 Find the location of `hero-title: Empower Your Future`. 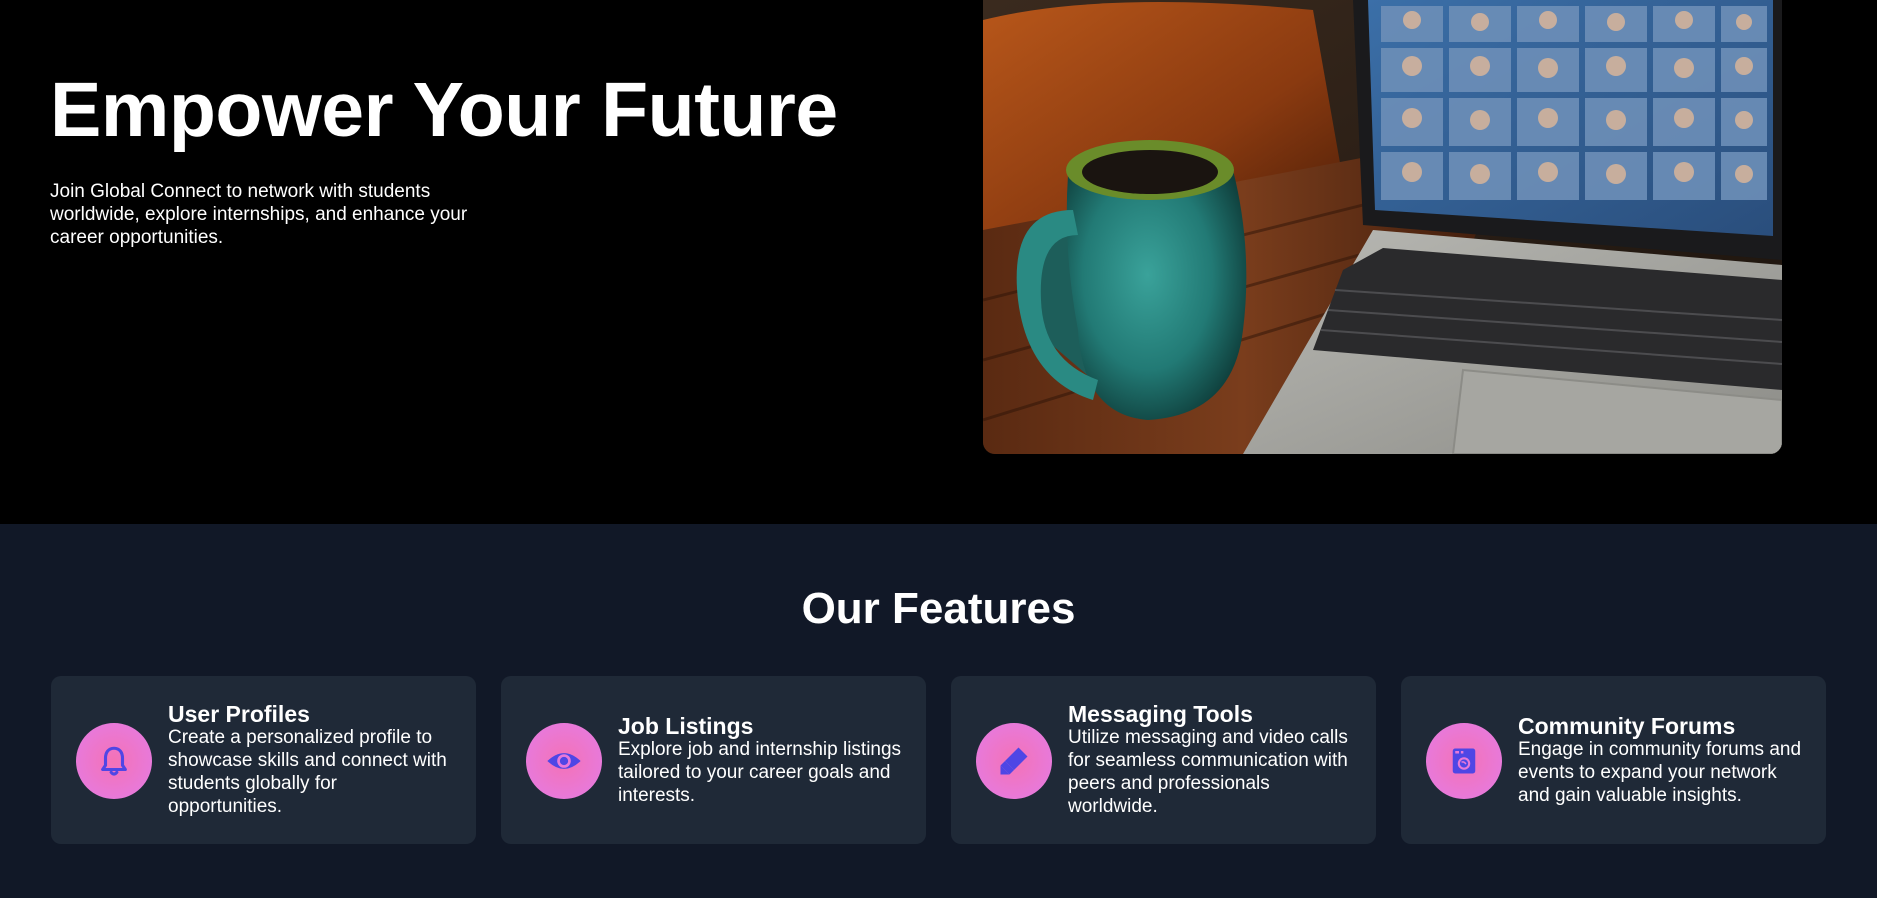

hero-title: Empower Your Future is located at coordinates (444, 110).